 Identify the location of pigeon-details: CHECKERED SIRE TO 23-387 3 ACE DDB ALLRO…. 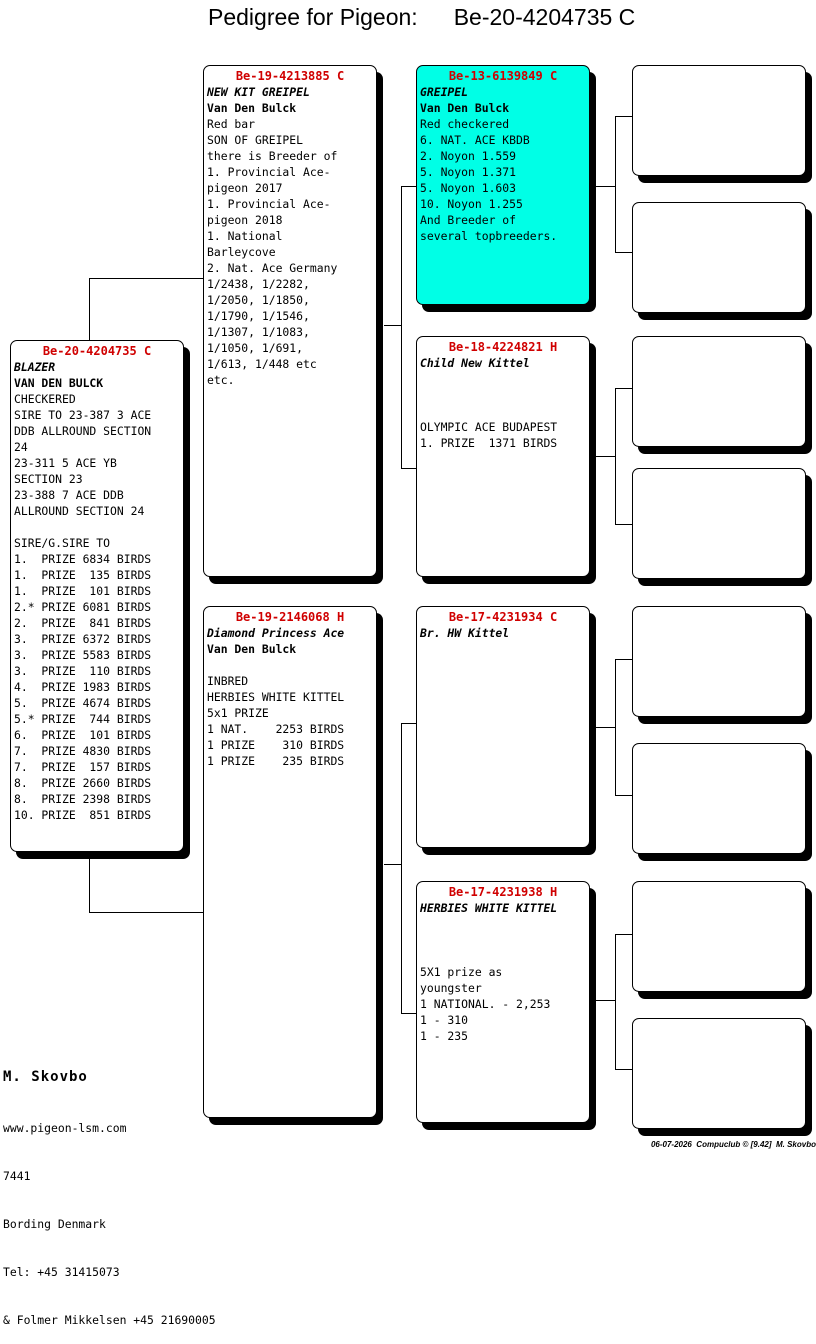
(97, 607).